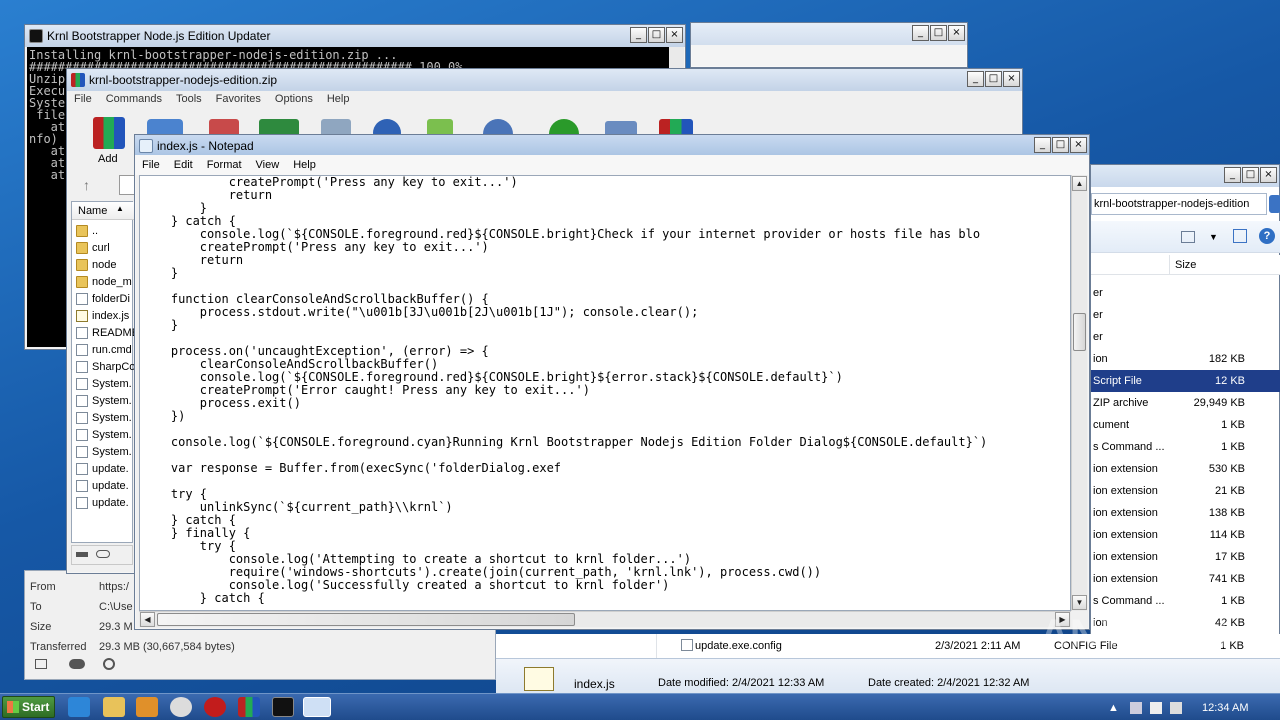 The height and width of the screenshot is (720, 1280). What do you see at coordinates (1115, 708) in the screenshot?
I see `tray-expand-icon: ▲` at bounding box center [1115, 708].